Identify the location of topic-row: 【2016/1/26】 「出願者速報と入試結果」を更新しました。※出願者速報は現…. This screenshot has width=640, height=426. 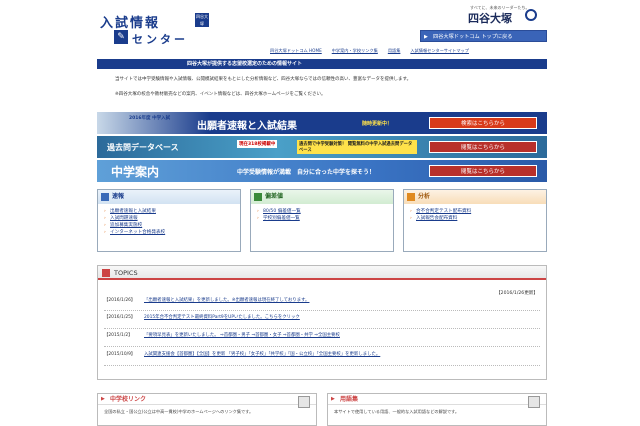
(322, 304).